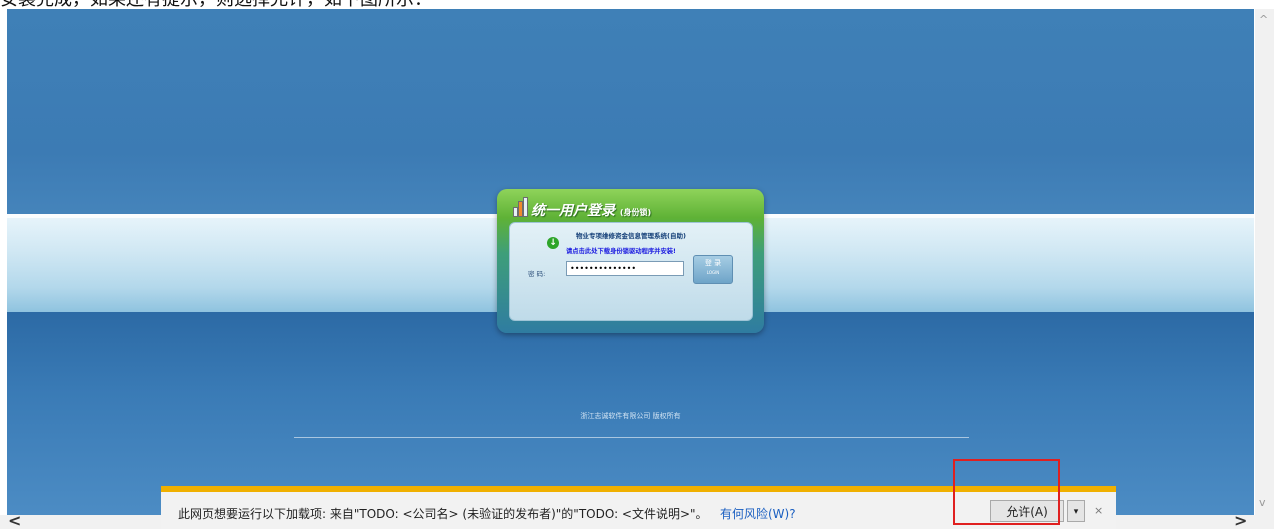 The image size is (1274, 530). Describe the element at coordinates (625, 268) in the screenshot. I see `password-field: ••••••••••••••` at that location.